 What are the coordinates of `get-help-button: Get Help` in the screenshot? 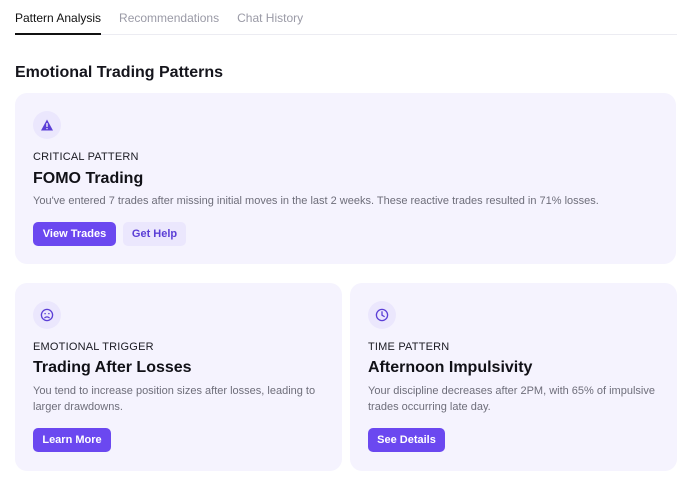 It's located at (154, 234).